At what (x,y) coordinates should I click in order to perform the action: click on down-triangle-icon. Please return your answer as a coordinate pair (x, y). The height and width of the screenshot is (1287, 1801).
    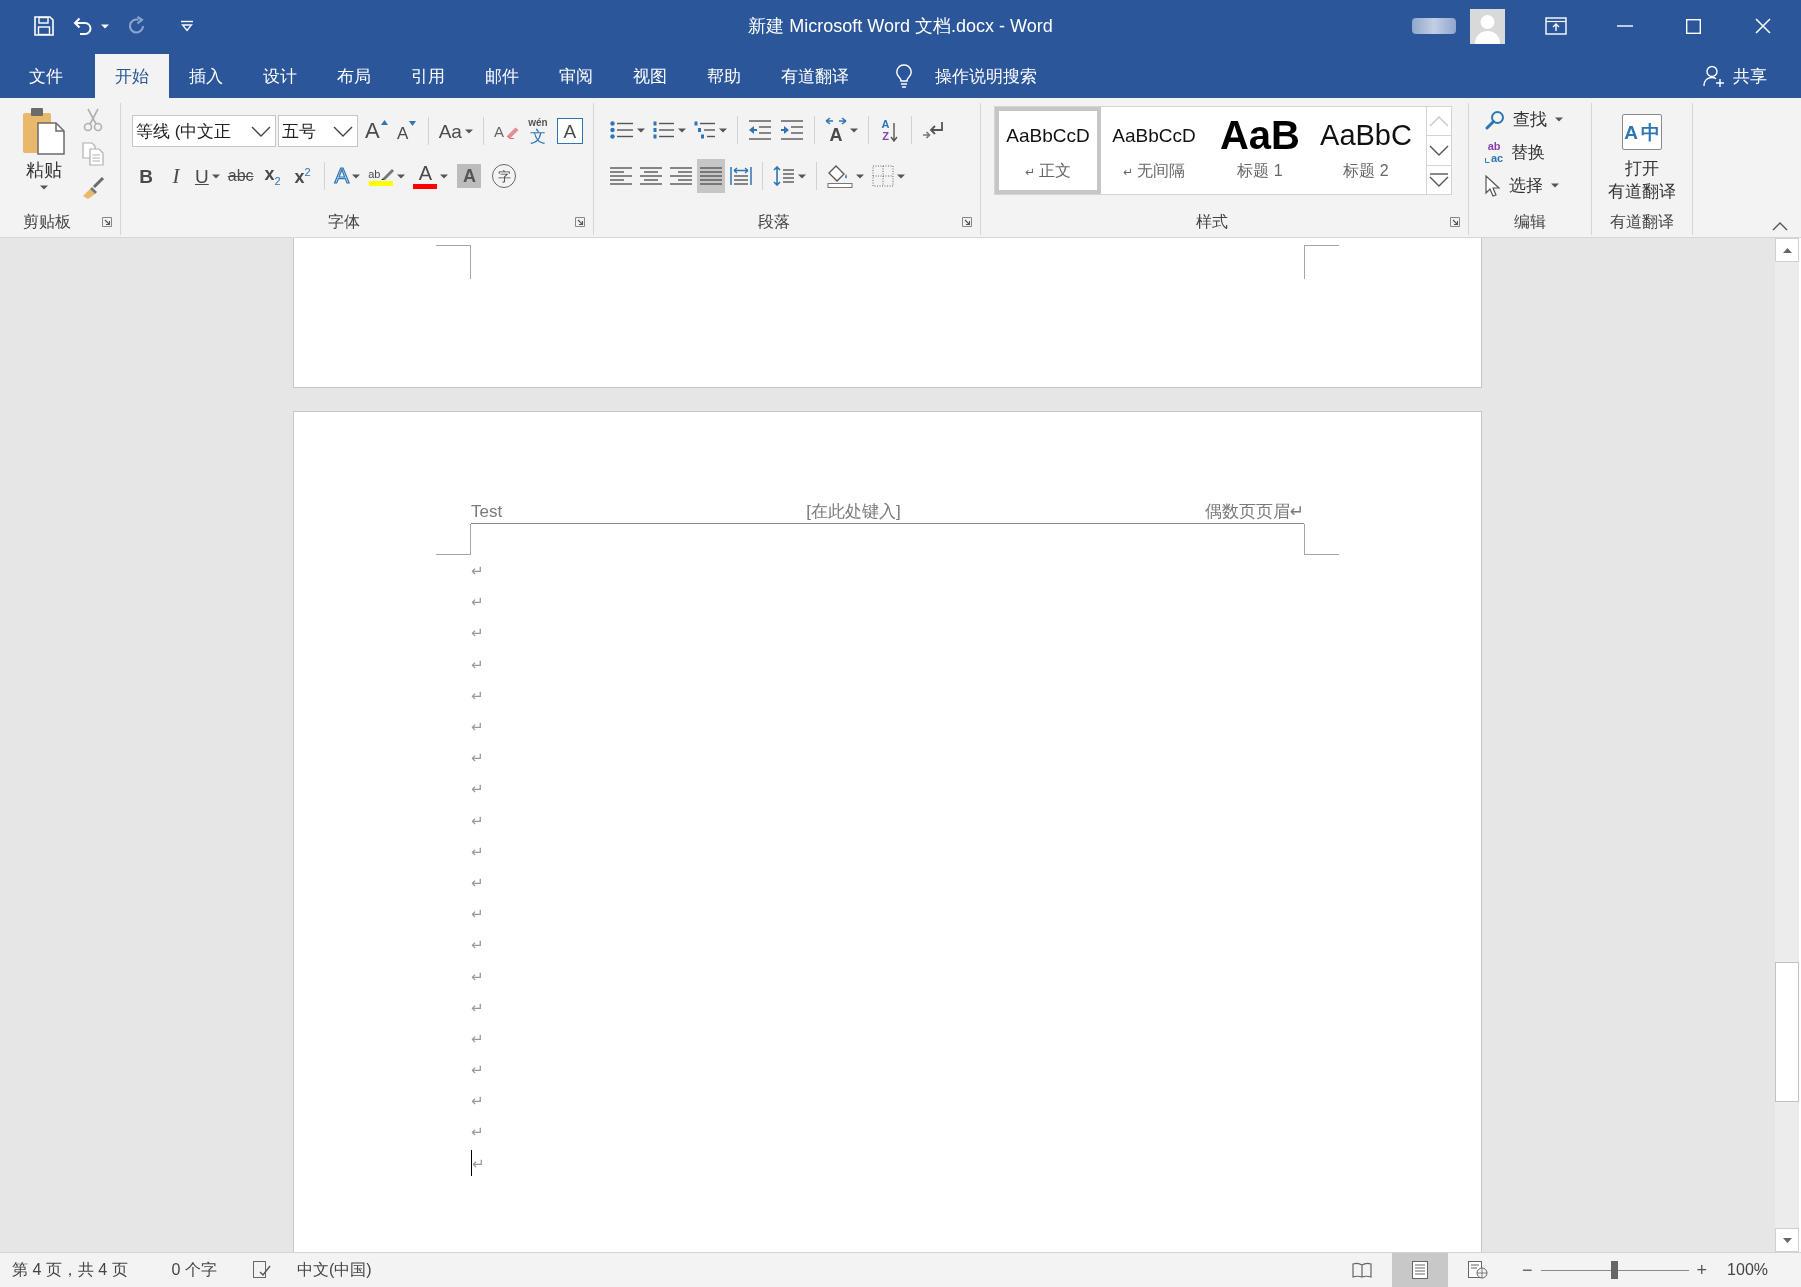
    Looking at the image, I should click on (413, 123).